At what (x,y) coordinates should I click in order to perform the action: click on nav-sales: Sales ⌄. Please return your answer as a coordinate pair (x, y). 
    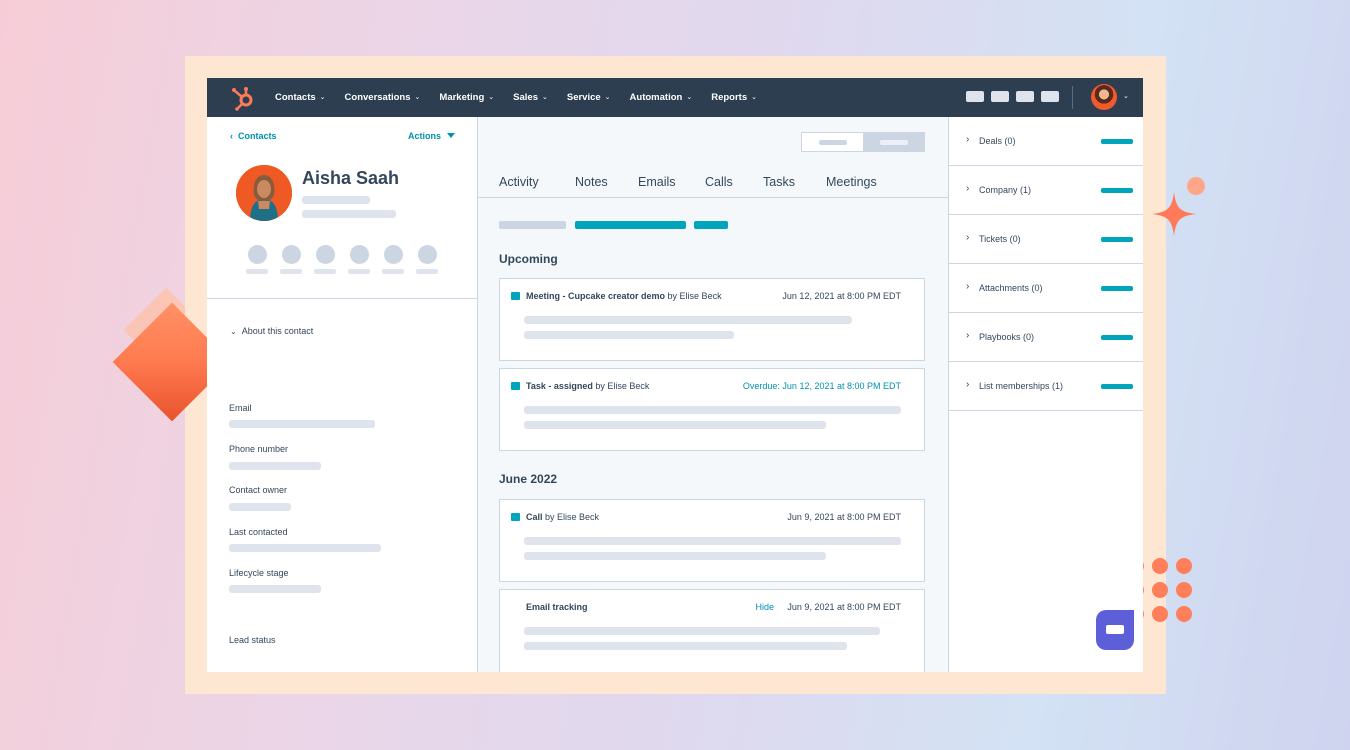
    Looking at the image, I should click on (530, 97).